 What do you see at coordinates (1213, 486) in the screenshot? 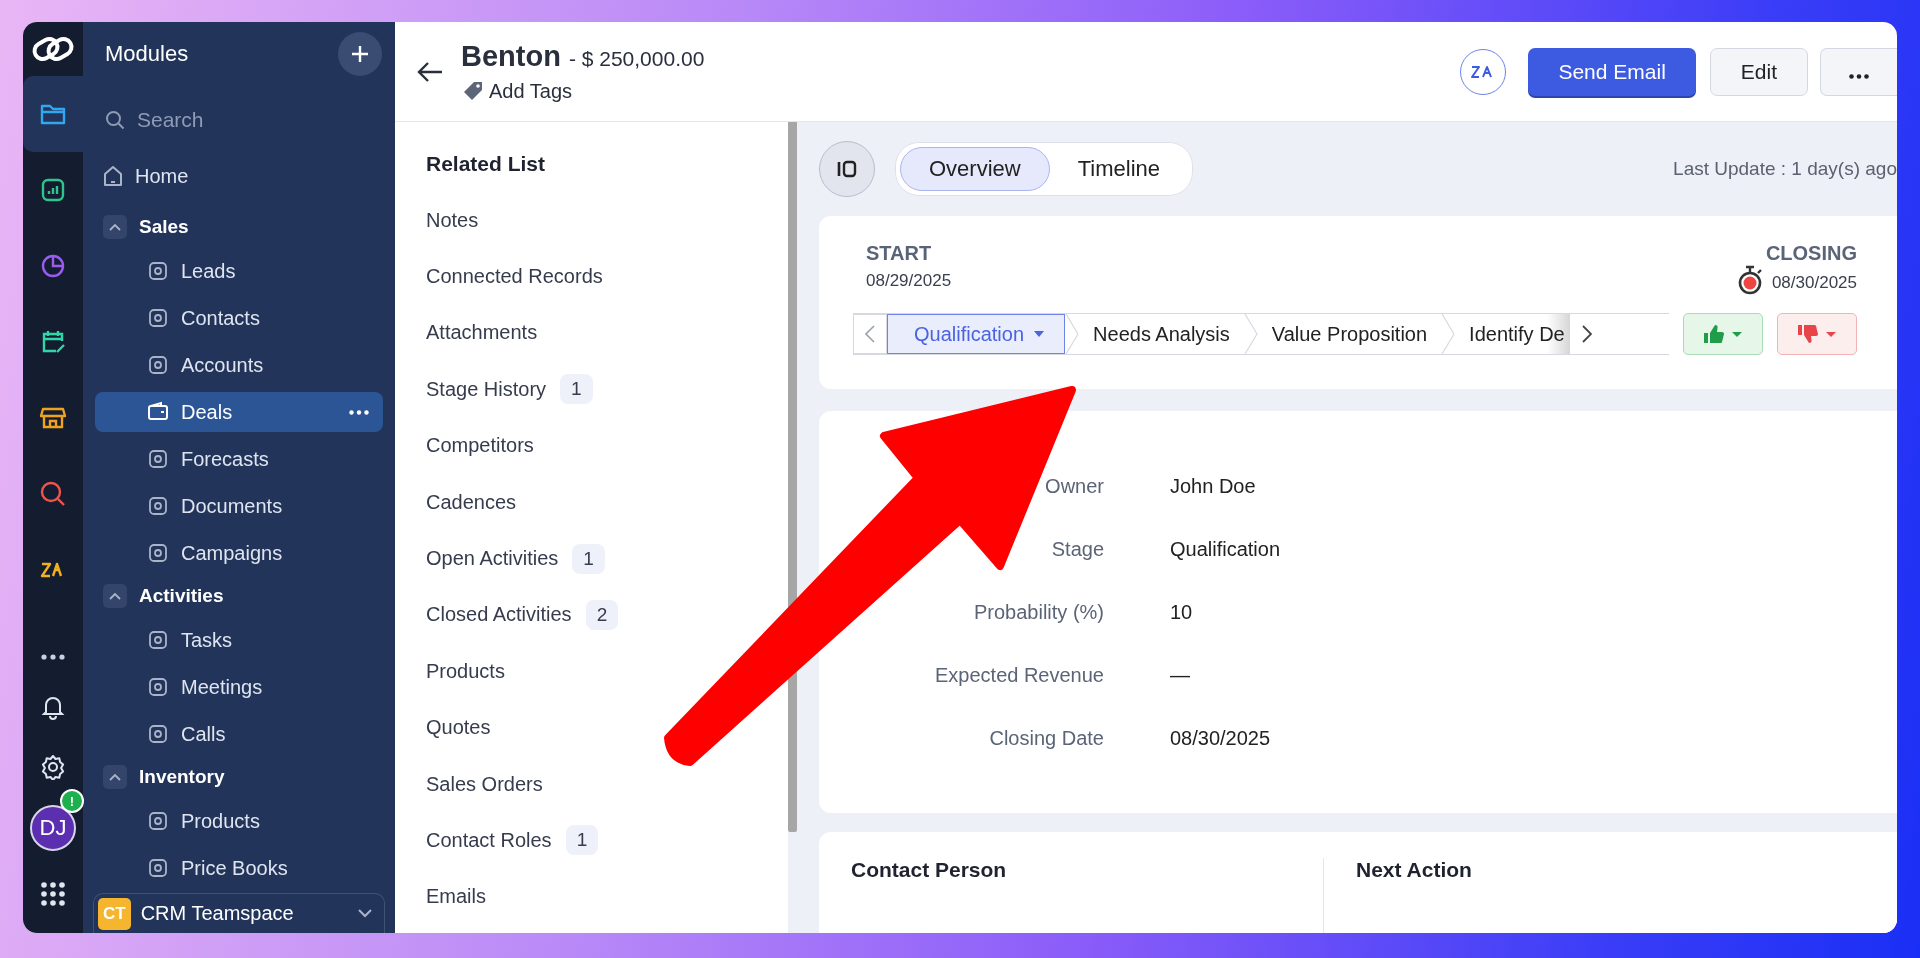
I see `field-value: John Doe` at bounding box center [1213, 486].